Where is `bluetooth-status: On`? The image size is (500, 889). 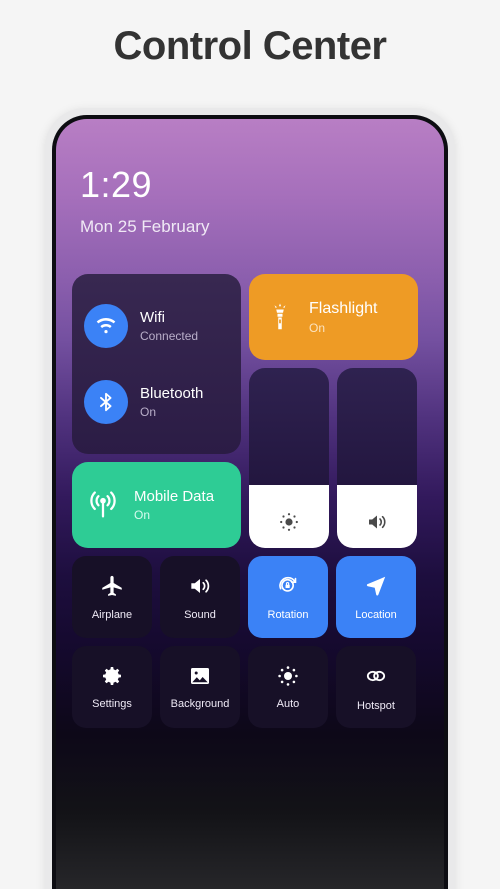 bluetooth-status: On is located at coordinates (148, 412).